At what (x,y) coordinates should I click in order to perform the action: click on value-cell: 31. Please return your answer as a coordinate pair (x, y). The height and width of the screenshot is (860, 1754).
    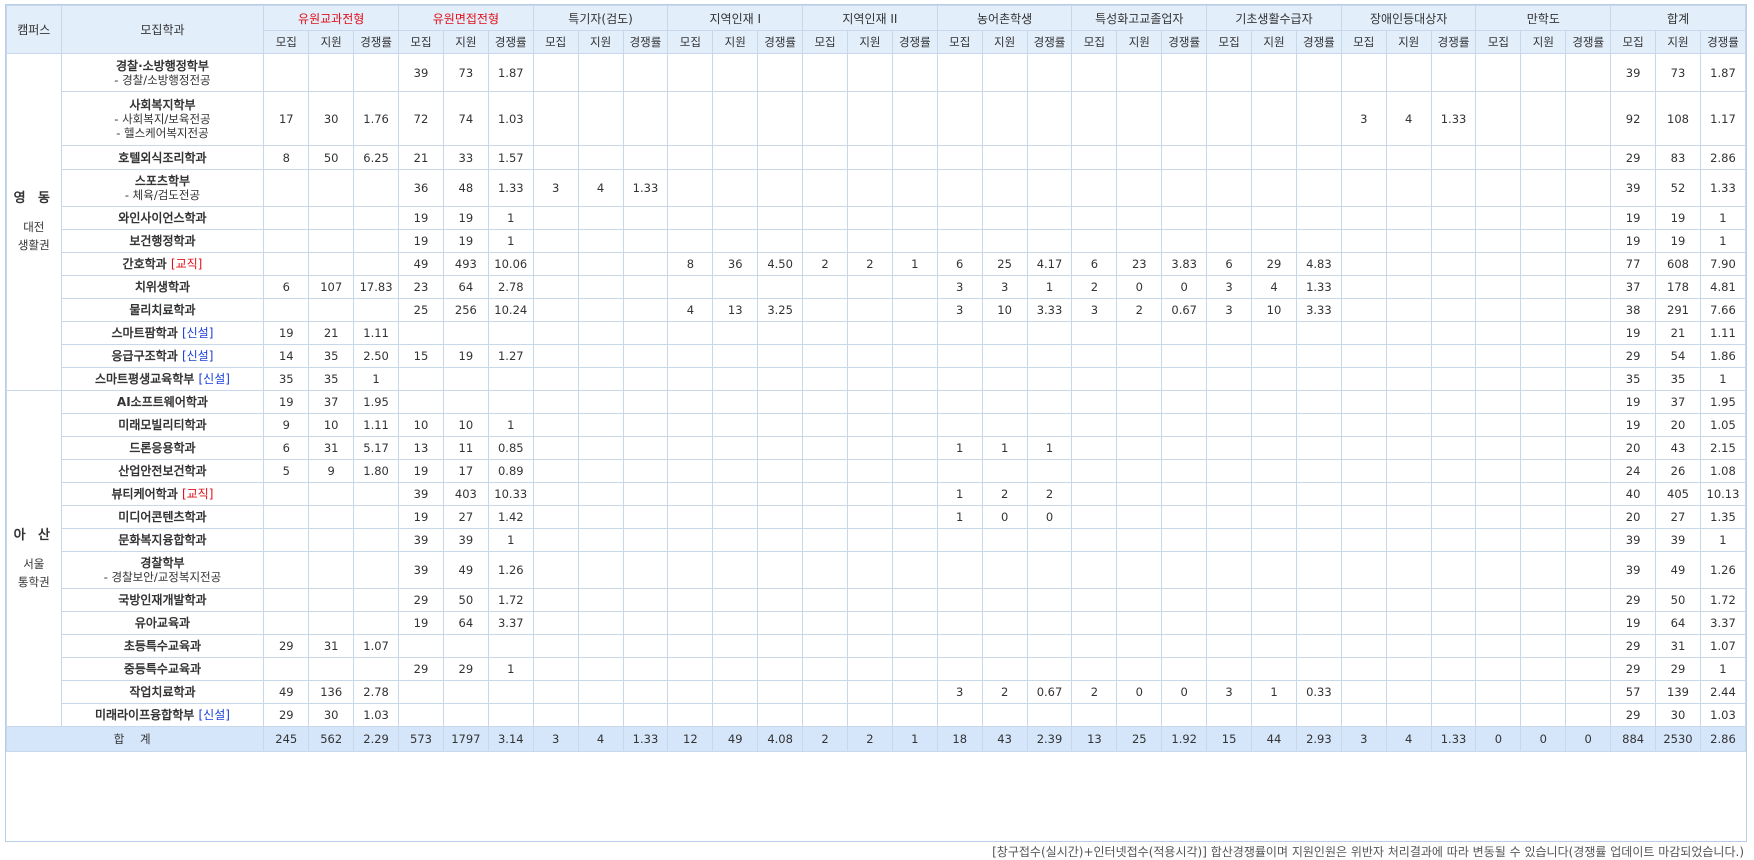
    Looking at the image, I should click on (1678, 646).